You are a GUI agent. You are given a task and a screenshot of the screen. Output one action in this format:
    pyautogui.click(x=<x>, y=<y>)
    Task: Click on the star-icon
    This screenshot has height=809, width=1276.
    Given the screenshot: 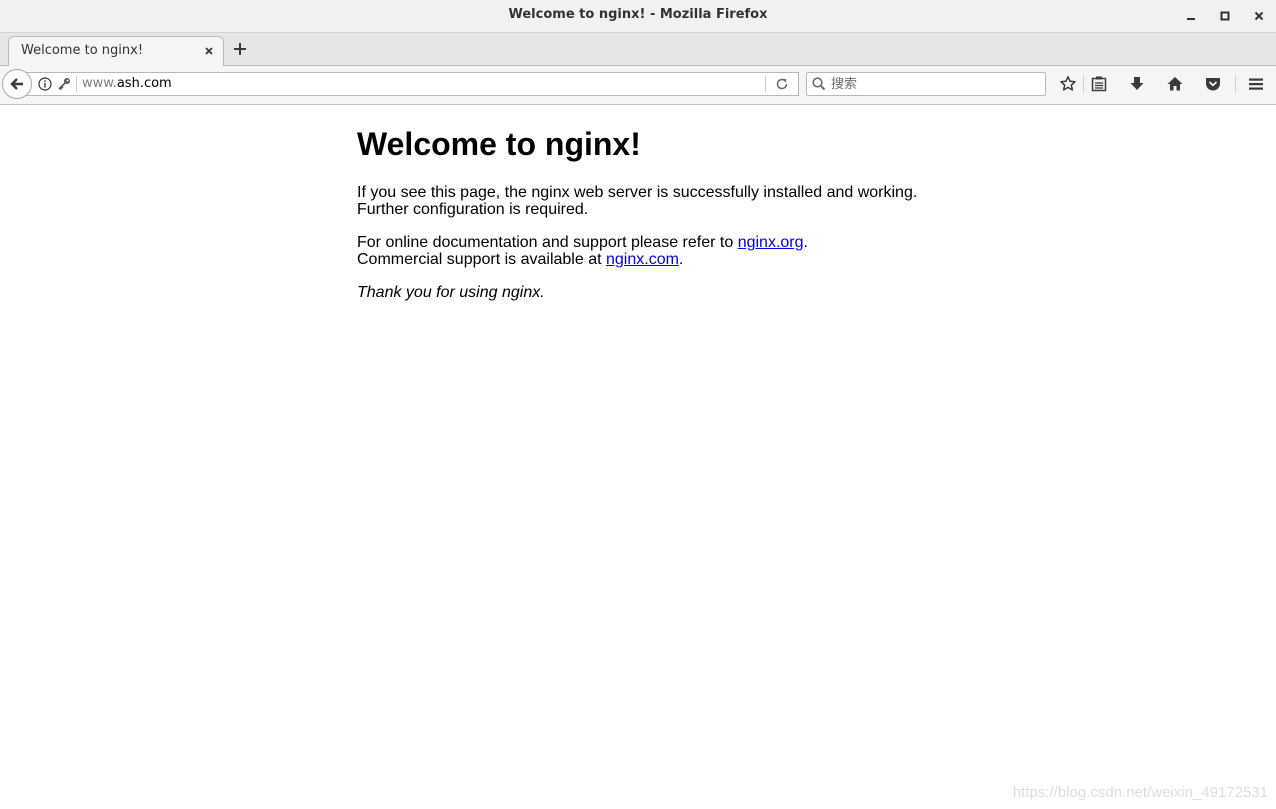 What is the action you would take?
    pyautogui.click(x=1068, y=83)
    